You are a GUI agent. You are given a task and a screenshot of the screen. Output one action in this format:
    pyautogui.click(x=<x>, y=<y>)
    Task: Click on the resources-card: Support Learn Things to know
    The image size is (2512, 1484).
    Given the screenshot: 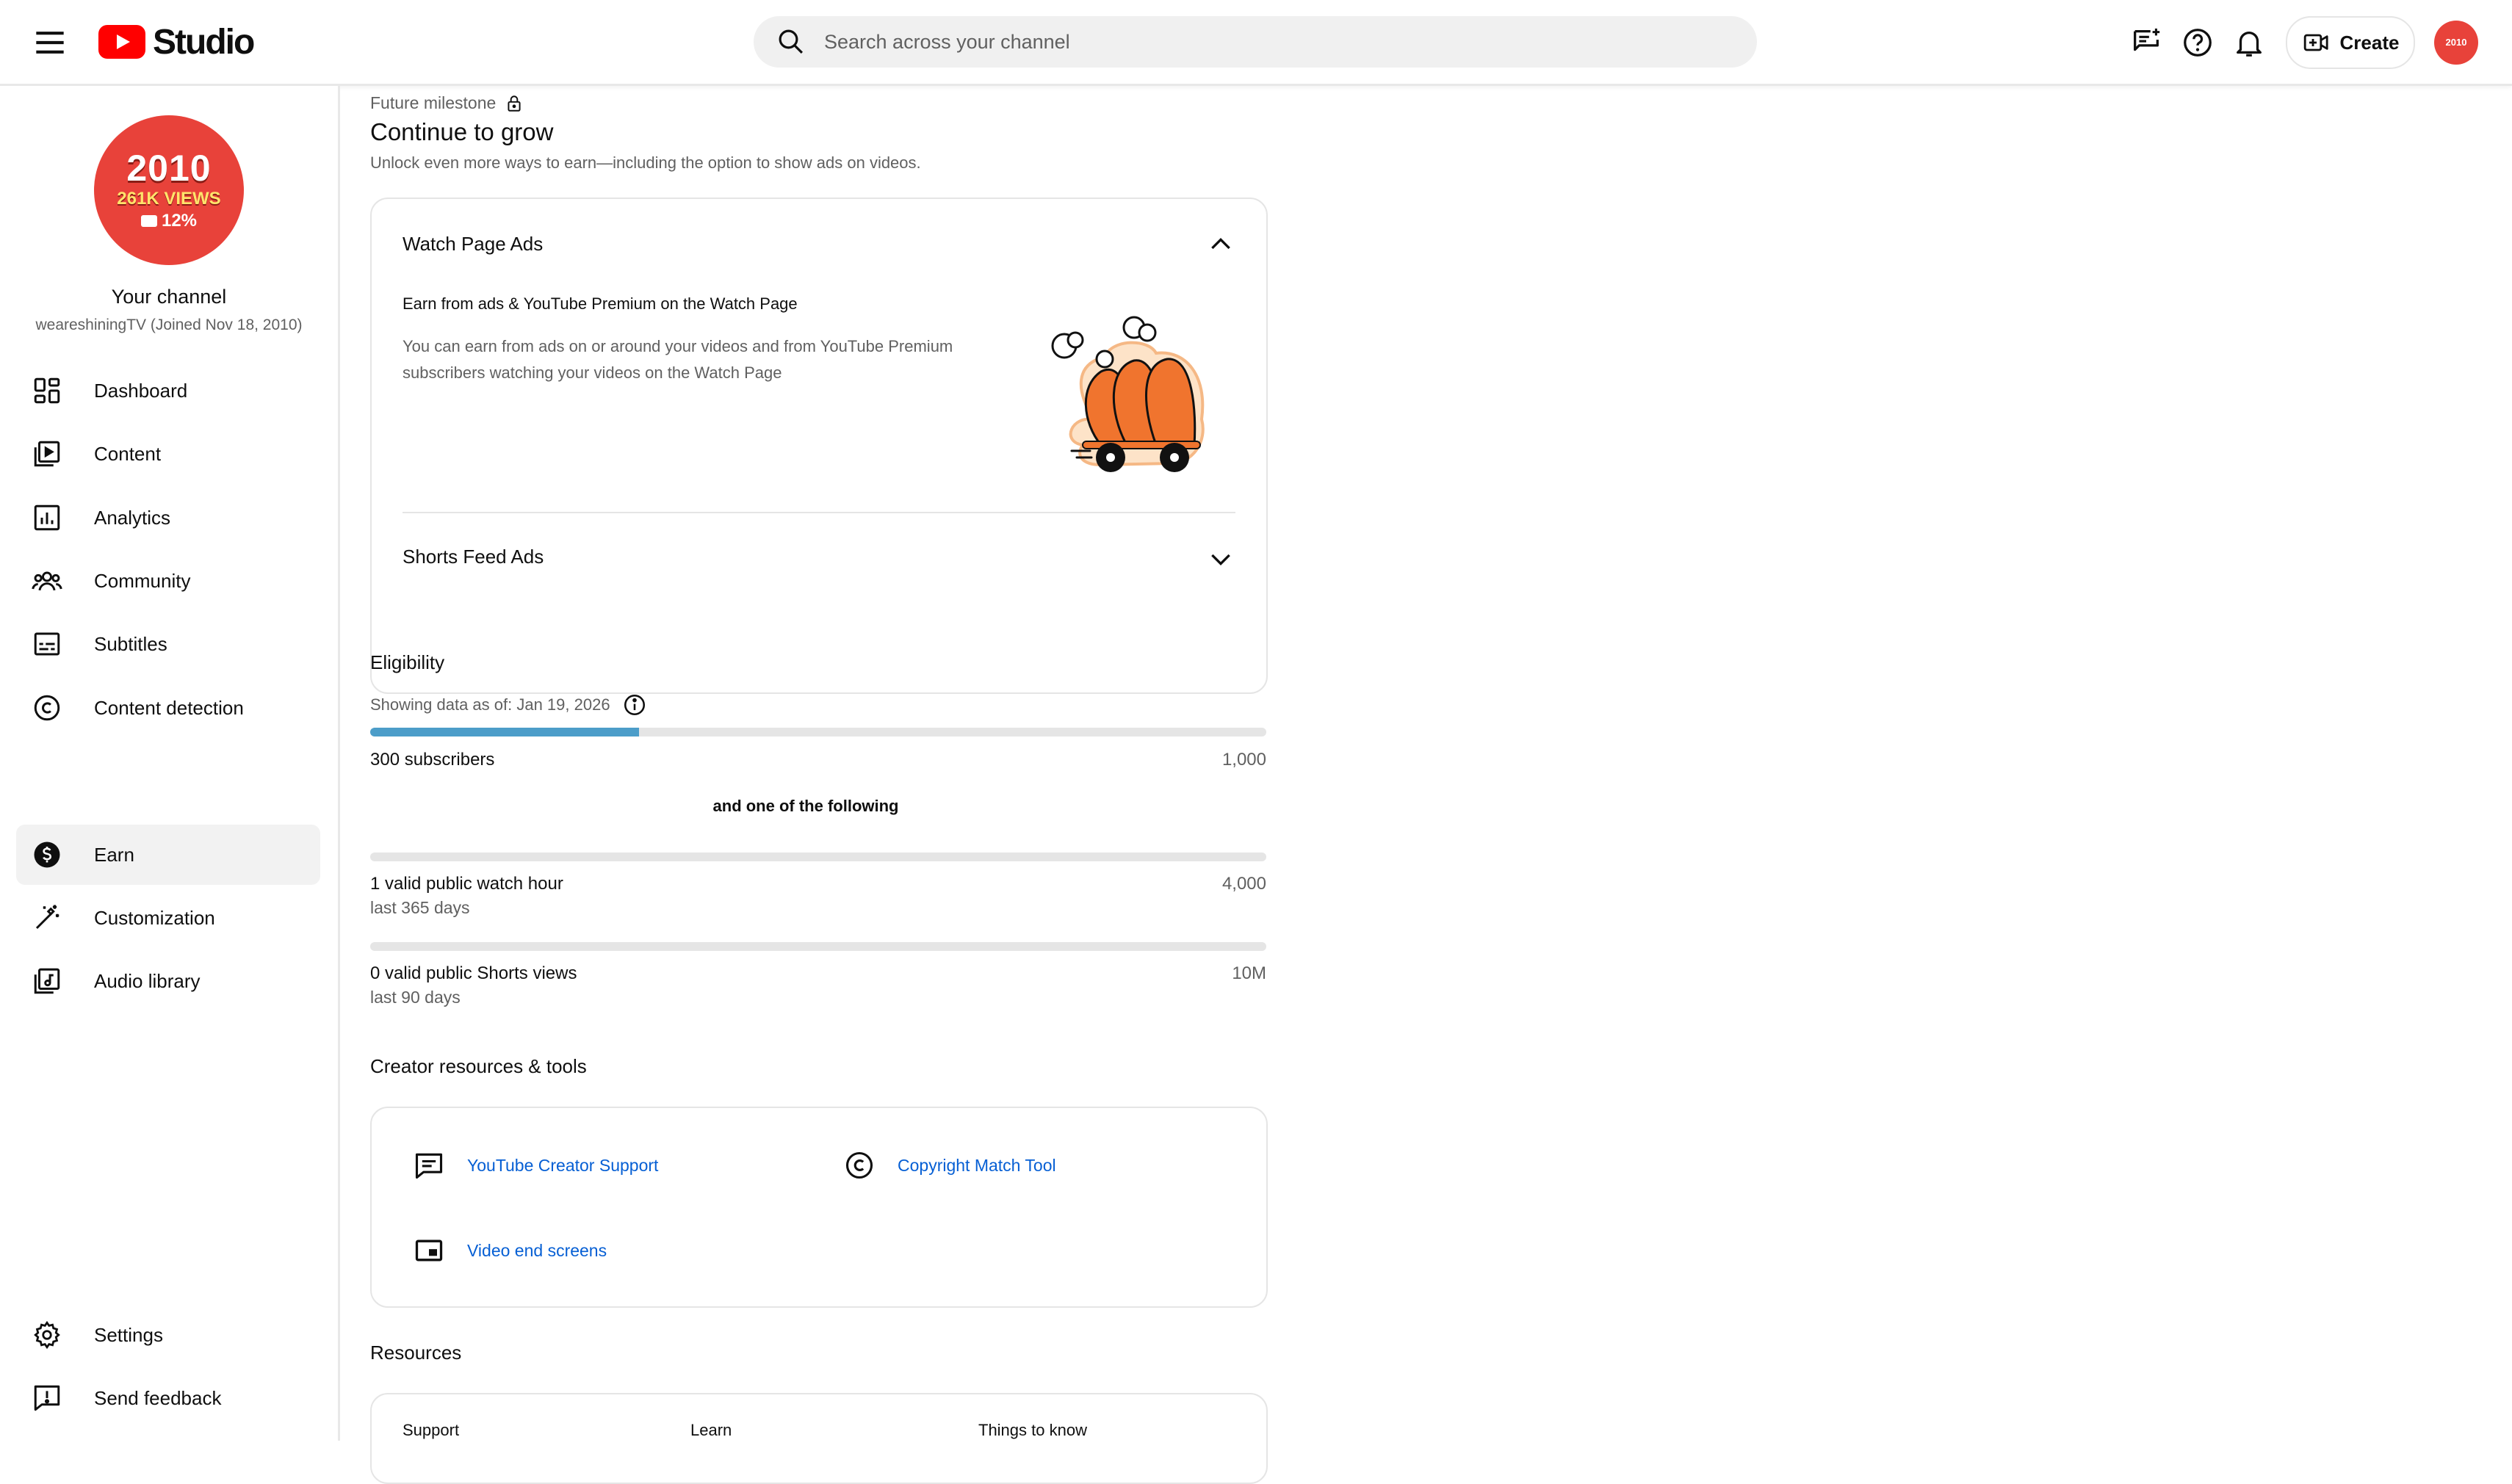 What is the action you would take?
    pyautogui.click(x=819, y=1438)
    